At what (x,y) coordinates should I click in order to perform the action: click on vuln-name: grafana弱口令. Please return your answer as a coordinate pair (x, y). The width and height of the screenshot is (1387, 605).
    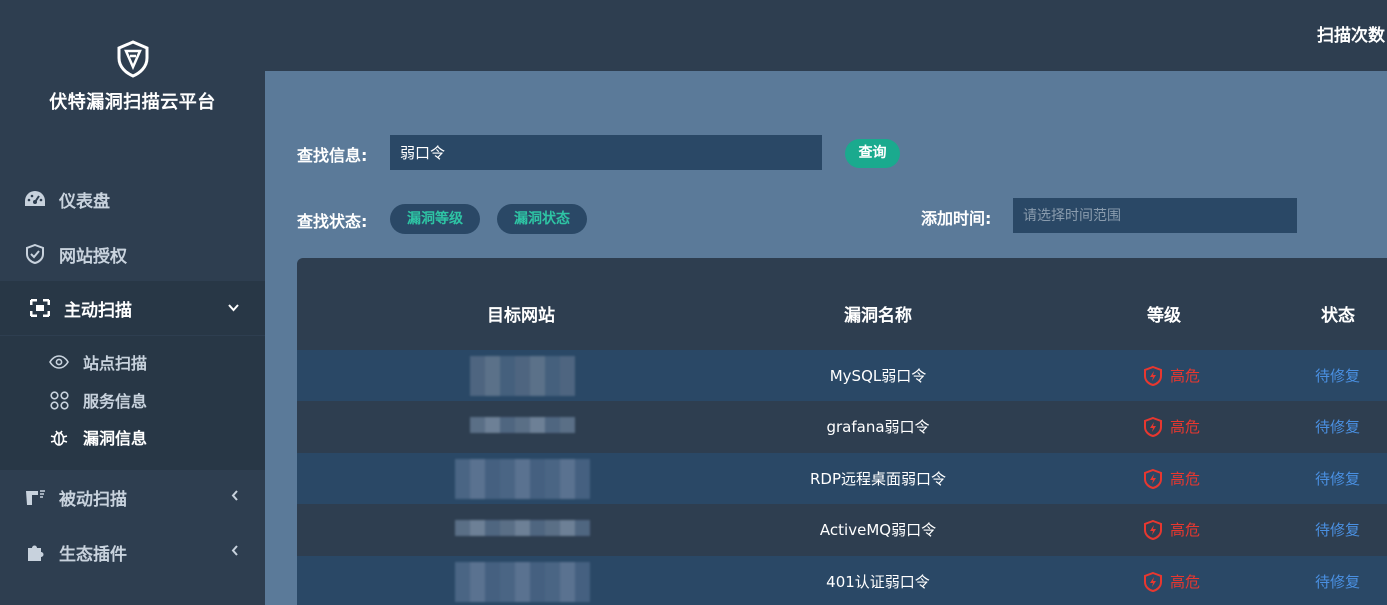
    Looking at the image, I should click on (878, 427).